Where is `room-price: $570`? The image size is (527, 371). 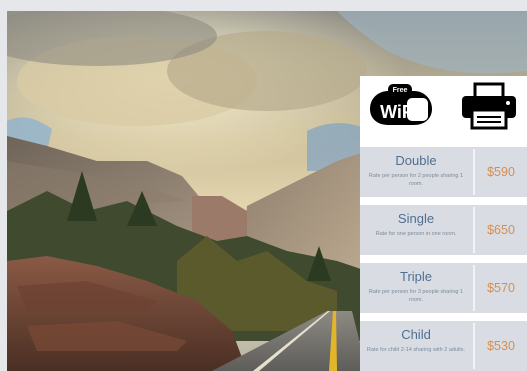
room-price: $570 is located at coordinates (501, 288).